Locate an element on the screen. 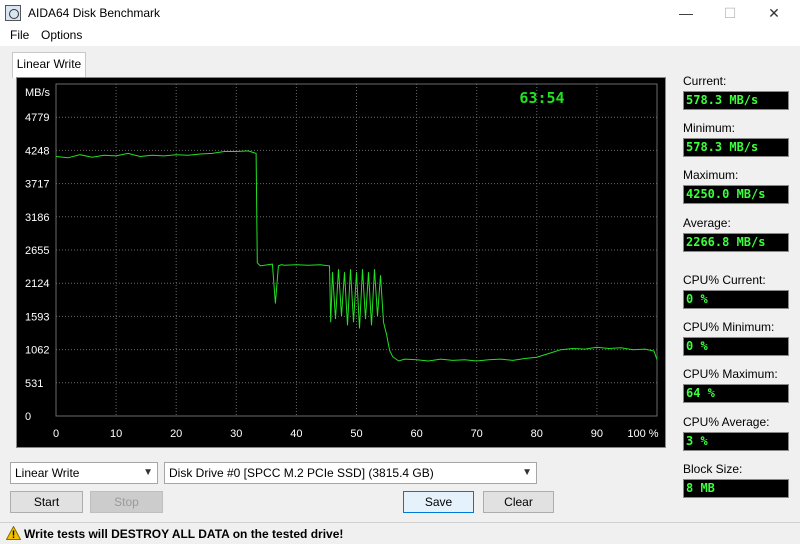 Image resolution: width=800 pixels, height=544 pixels. save-button: Save is located at coordinates (438, 502).